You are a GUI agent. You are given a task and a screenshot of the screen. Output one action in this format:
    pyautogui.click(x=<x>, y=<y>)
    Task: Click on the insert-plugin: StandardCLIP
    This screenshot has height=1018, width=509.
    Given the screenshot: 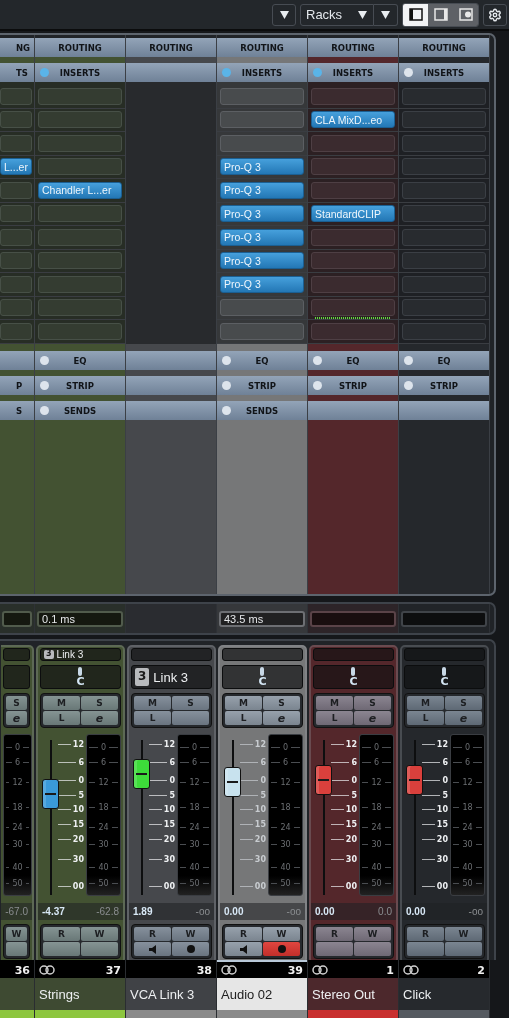 What is the action you would take?
    pyautogui.click(x=353, y=214)
    